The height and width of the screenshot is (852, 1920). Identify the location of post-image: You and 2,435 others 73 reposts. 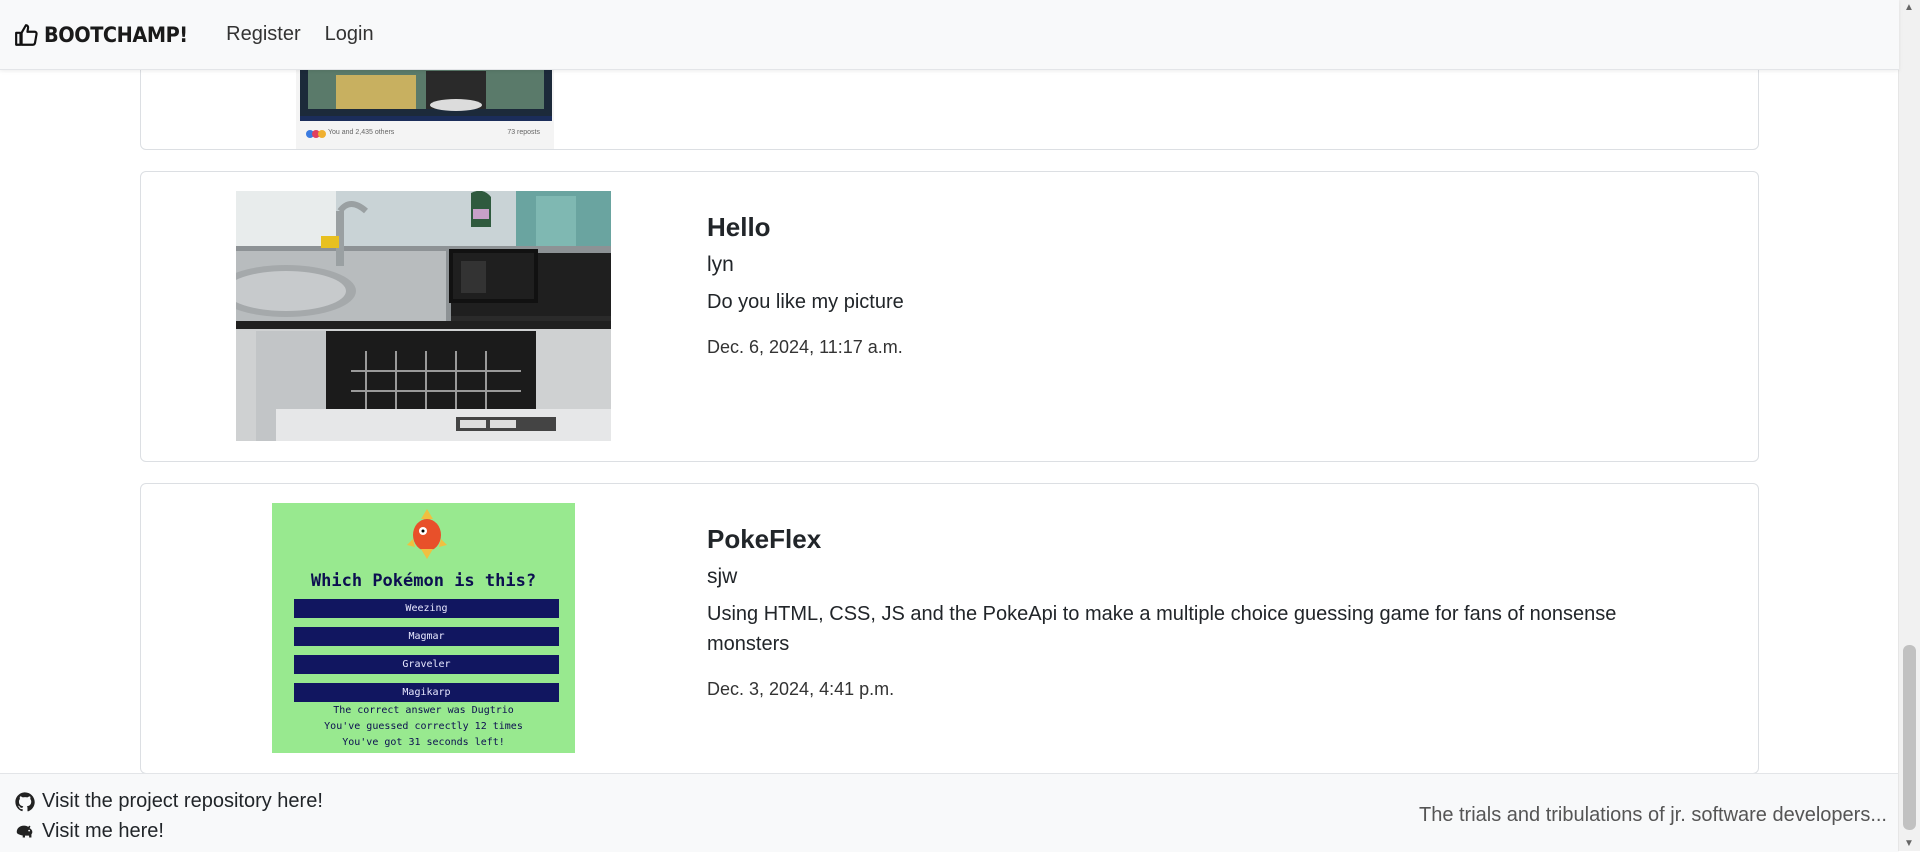
(425, 105).